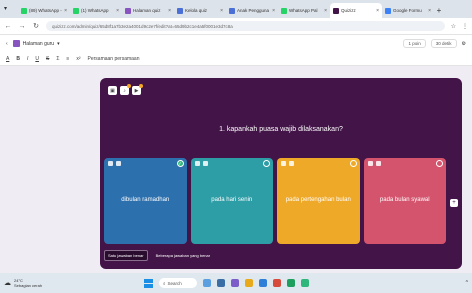 Image resolution: width=472 pixels, height=293 pixels. Describe the element at coordinates (196, 10) in the screenshot. I see `tab-label: Kelola quiz` at that location.